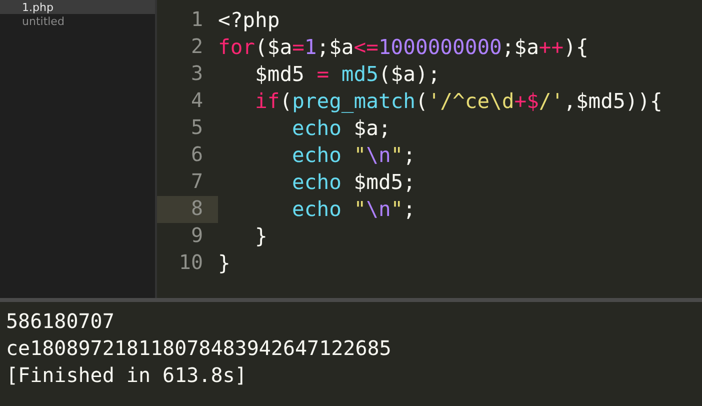  Describe the element at coordinates (341, 128) in the screenshot. I see `code-line: echo $a;` at that location.